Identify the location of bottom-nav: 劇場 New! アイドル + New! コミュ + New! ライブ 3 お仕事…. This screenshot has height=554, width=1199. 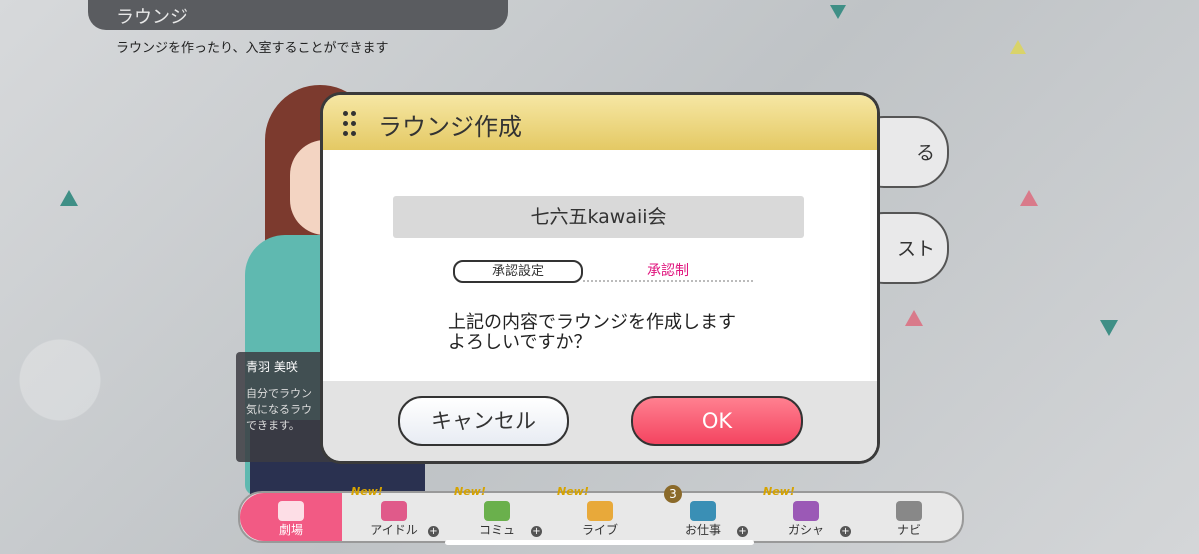
(601, 514).